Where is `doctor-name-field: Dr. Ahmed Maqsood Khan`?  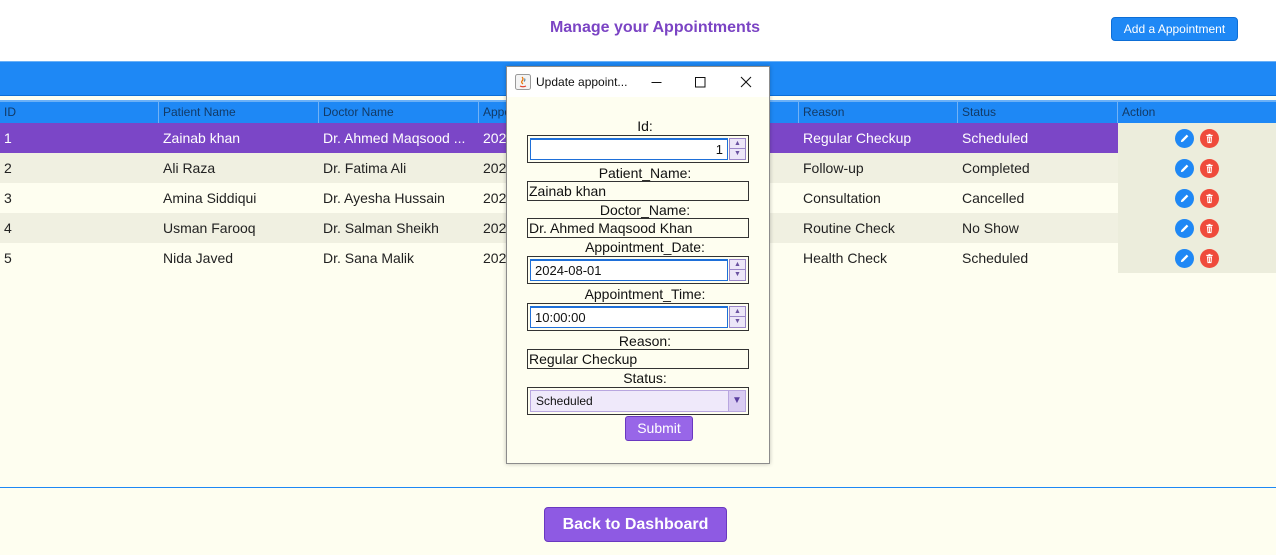 doctor-name-field: Dr. Ahmed Maqsood Khan is located at coordinates (638, 228).